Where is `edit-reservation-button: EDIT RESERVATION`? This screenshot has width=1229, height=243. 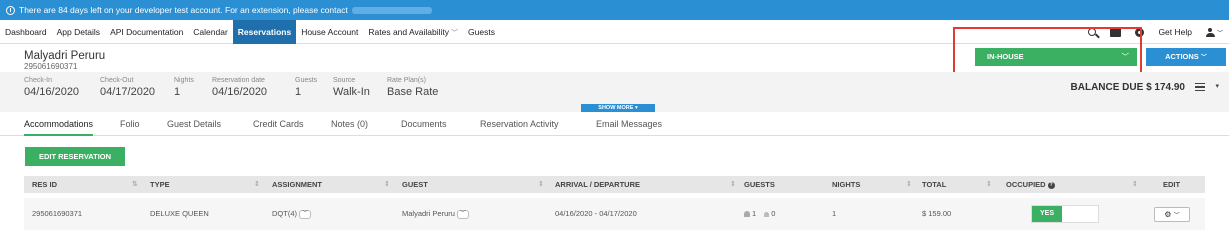 edit-reservation-button: EDIT RESERVATION is located at coordinates (75, 156).